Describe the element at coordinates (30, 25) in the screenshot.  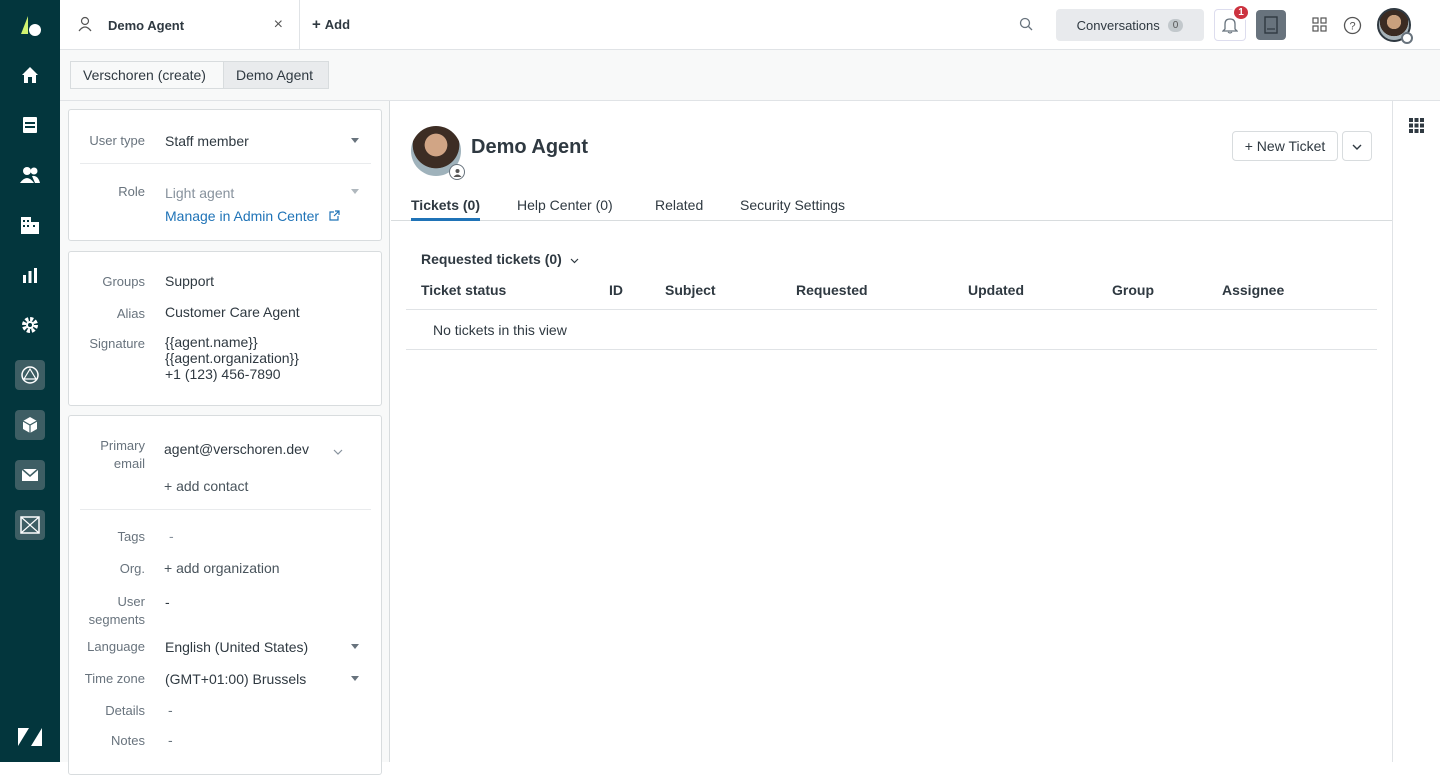
I see `zendesk-logo-icon` at that location.